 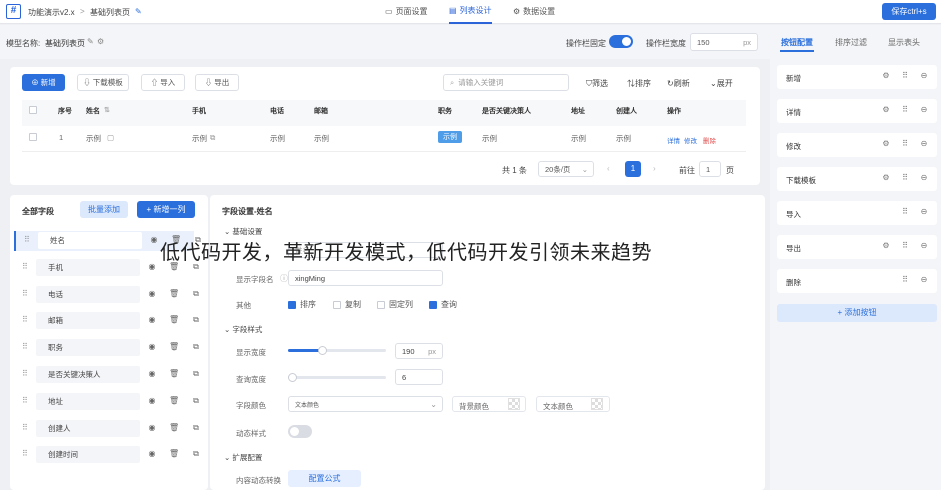 I want to click on action-button-config: 删除 ⠿ ⊖, so click(x=857, y=281).